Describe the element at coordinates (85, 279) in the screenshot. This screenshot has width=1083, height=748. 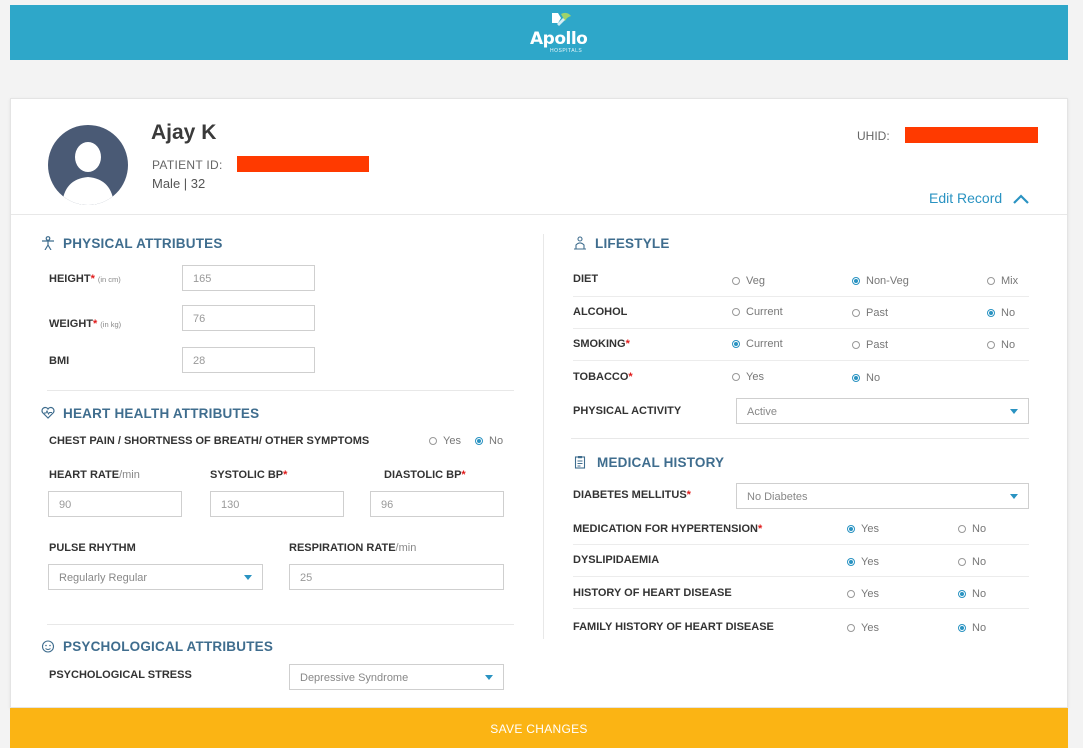
I see `height-label: HEIGHT* (in cm)` at that location.